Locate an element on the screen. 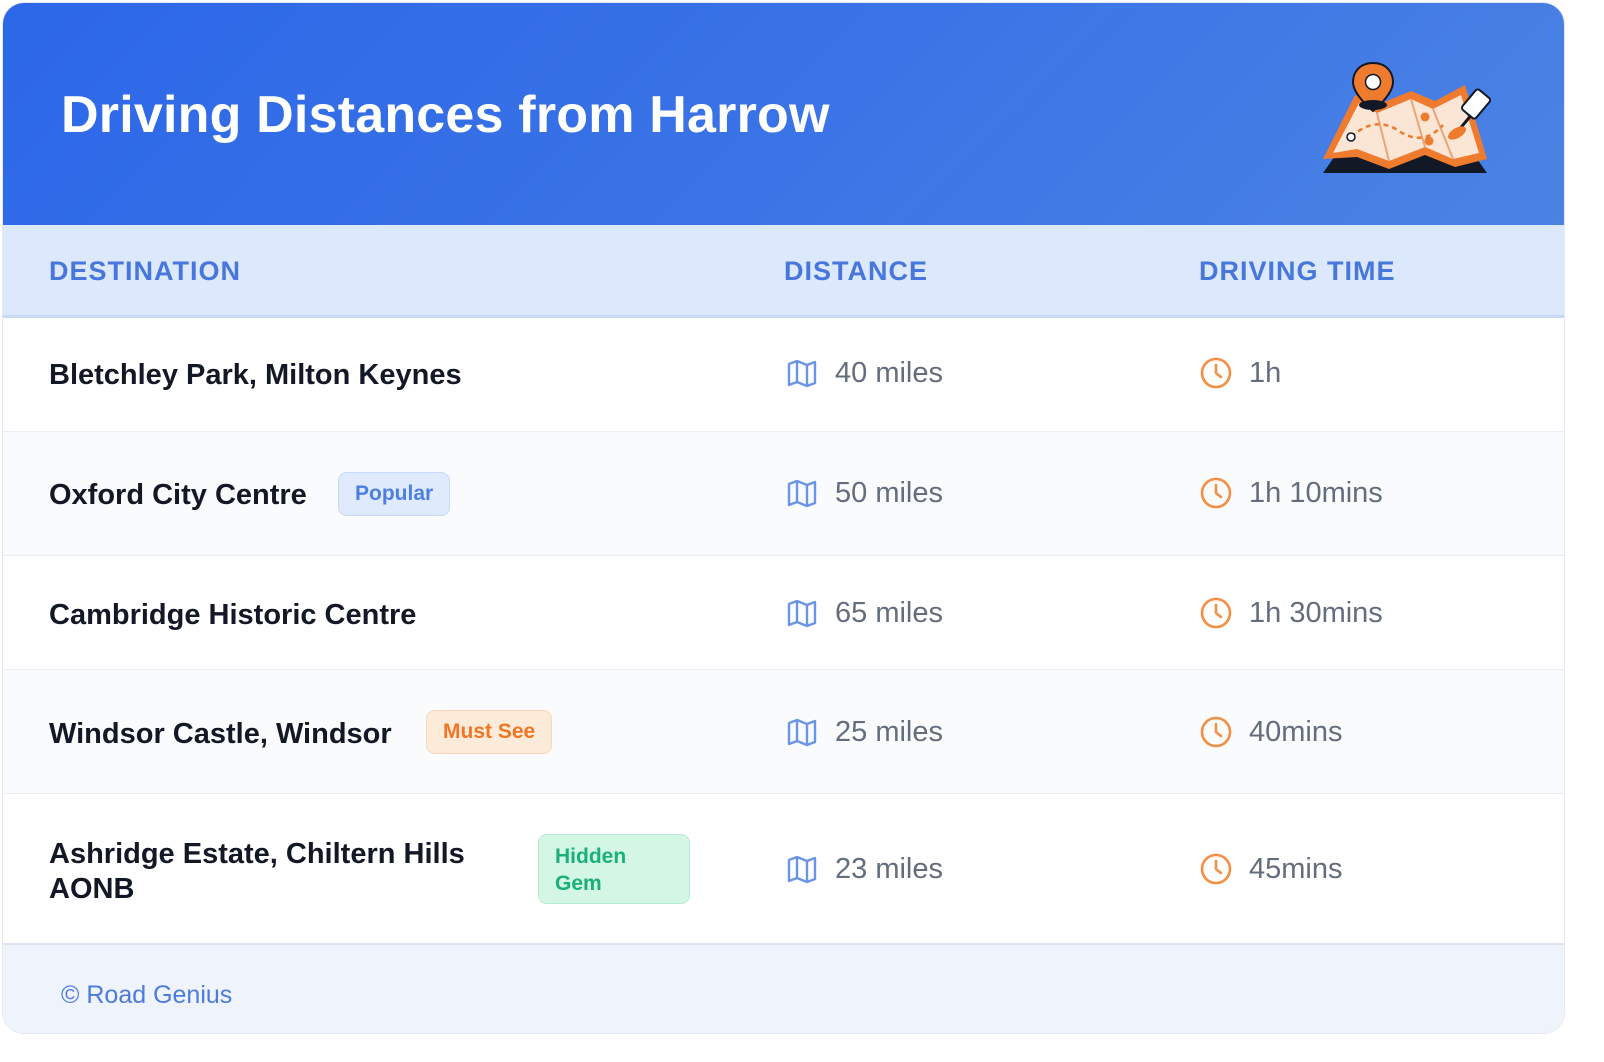 Image resolution: width=1604 pixels, height=1062 pixels. footer-credit: © Road Genius is located at coordinates (147, 995).